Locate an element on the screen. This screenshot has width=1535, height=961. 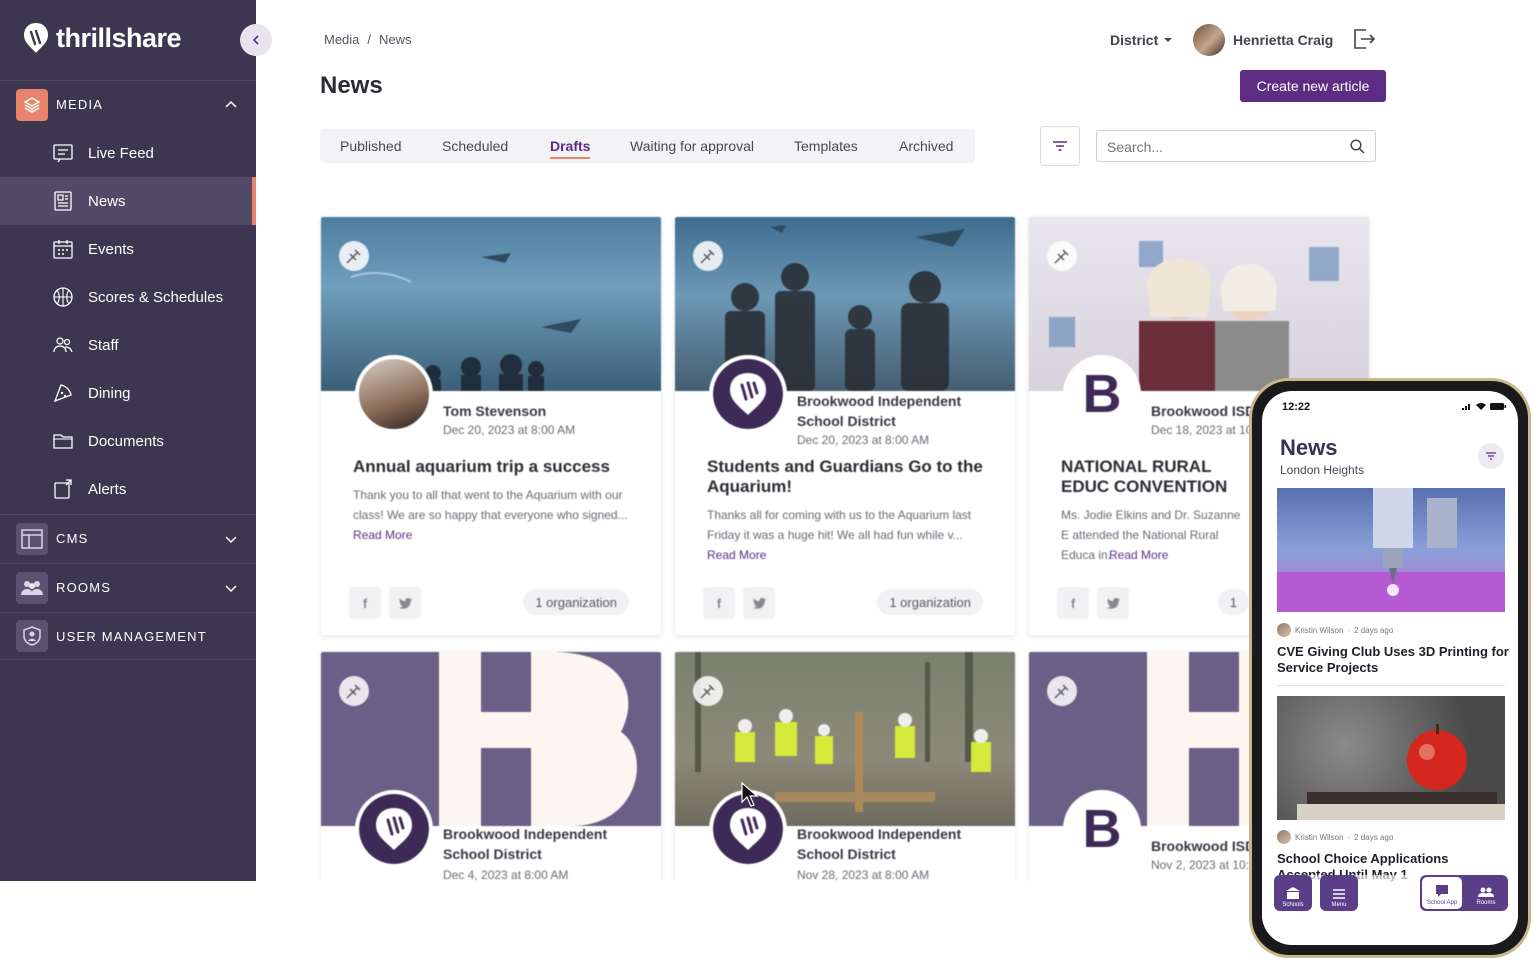
sidebar-item-dining: Dining is located at coordinates (128, 393).